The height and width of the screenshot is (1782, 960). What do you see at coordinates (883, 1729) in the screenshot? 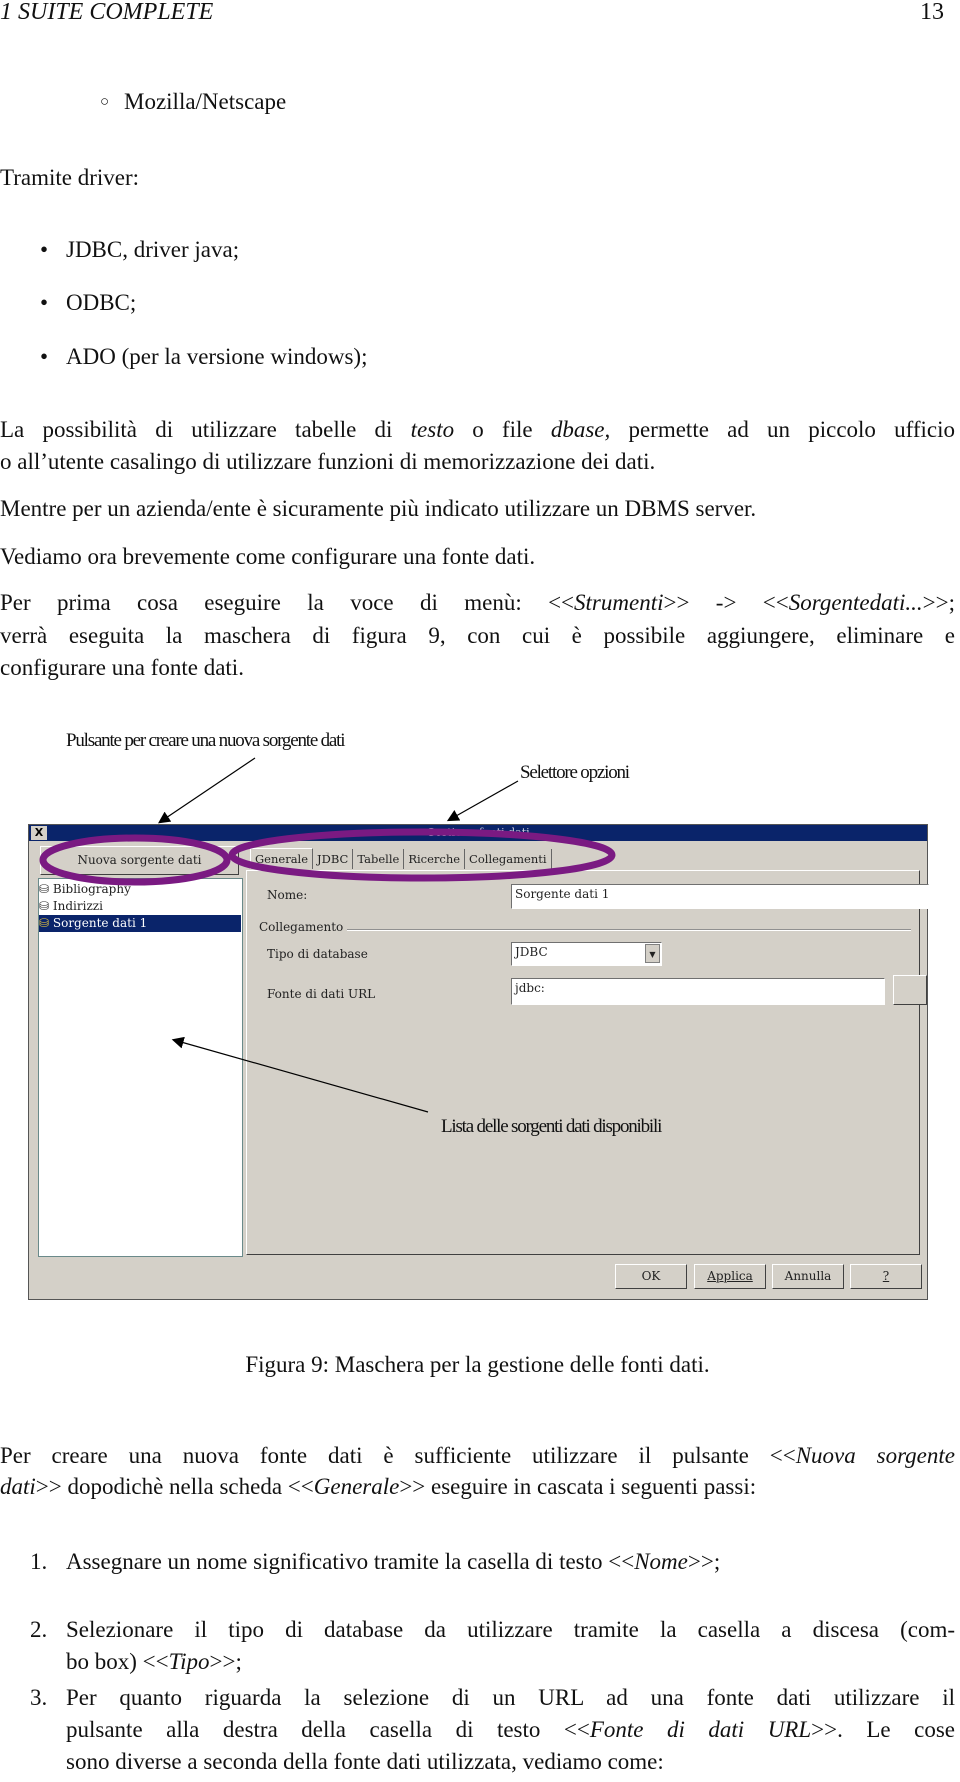
I see `text-run: >>. Le cose` at bounding box center [883, 1729].